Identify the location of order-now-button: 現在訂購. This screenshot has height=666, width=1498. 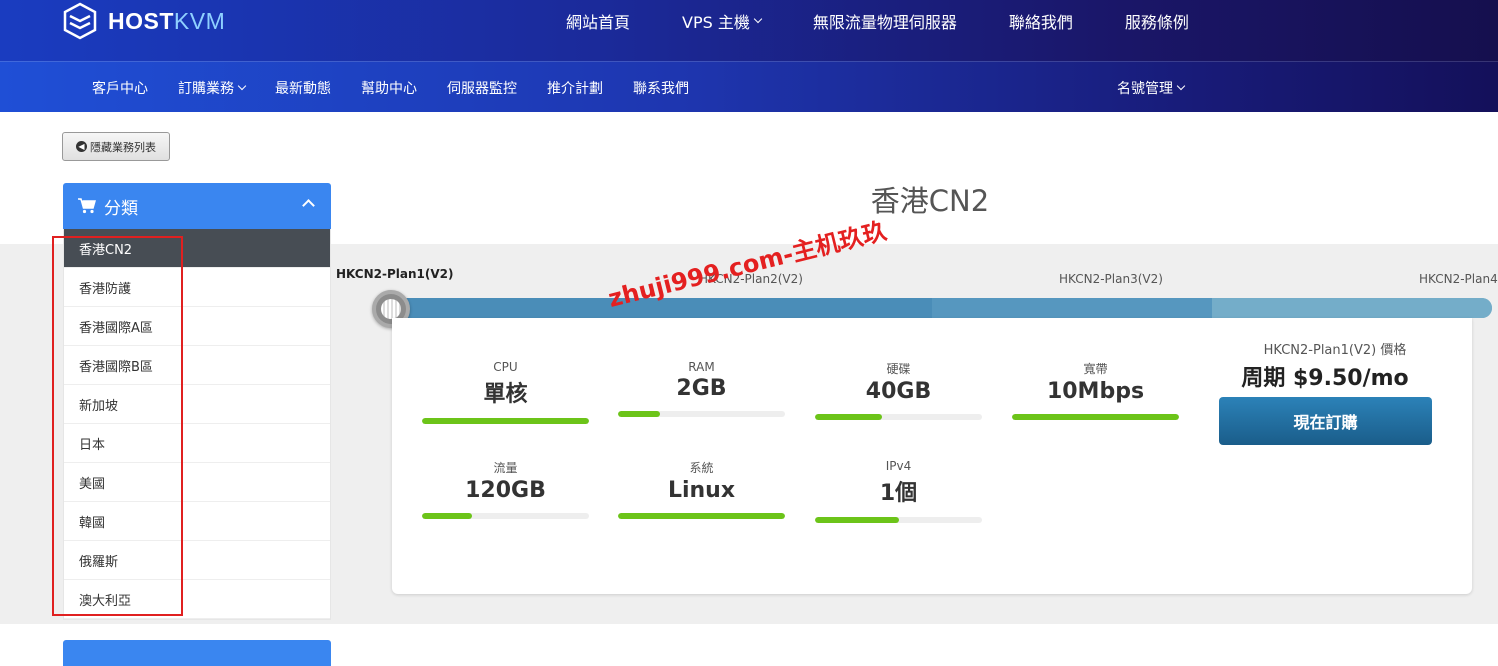
(1325, 421).